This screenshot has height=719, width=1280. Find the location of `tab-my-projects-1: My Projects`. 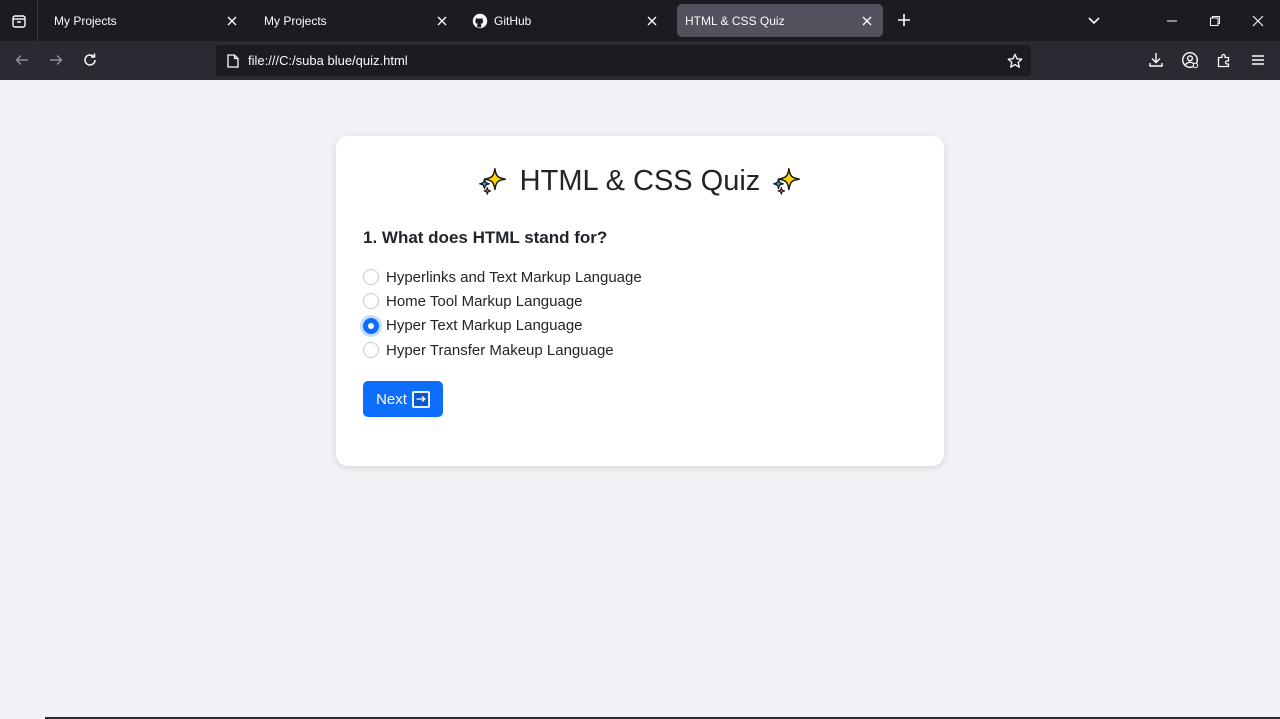

tab-my-projects-1: My Projects is located at coordinates (145, 20).